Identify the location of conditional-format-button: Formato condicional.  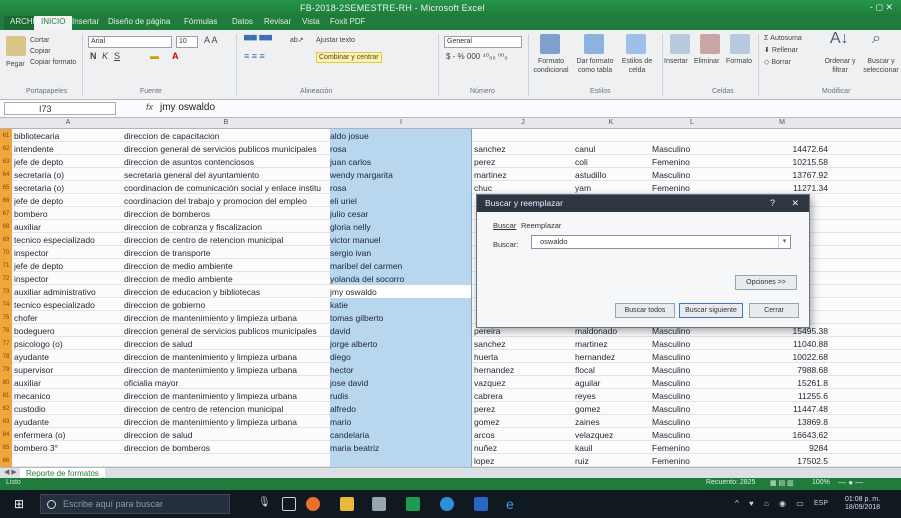
(551, 66).